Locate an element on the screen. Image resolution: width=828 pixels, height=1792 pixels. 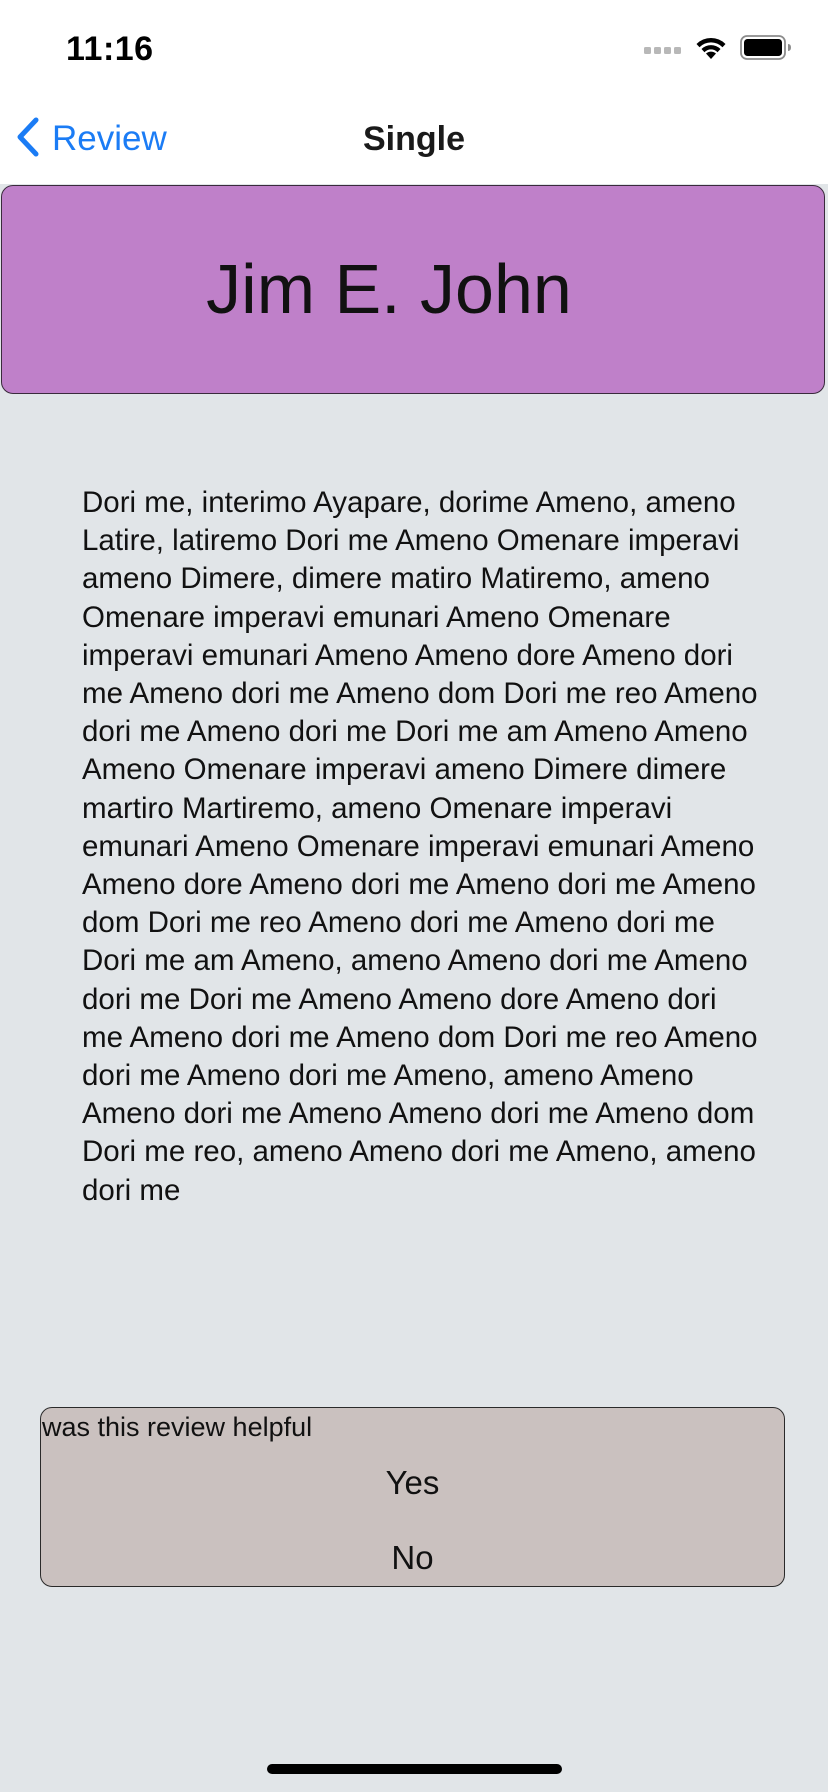
home-indicator is located at coordinates (414, 1769).